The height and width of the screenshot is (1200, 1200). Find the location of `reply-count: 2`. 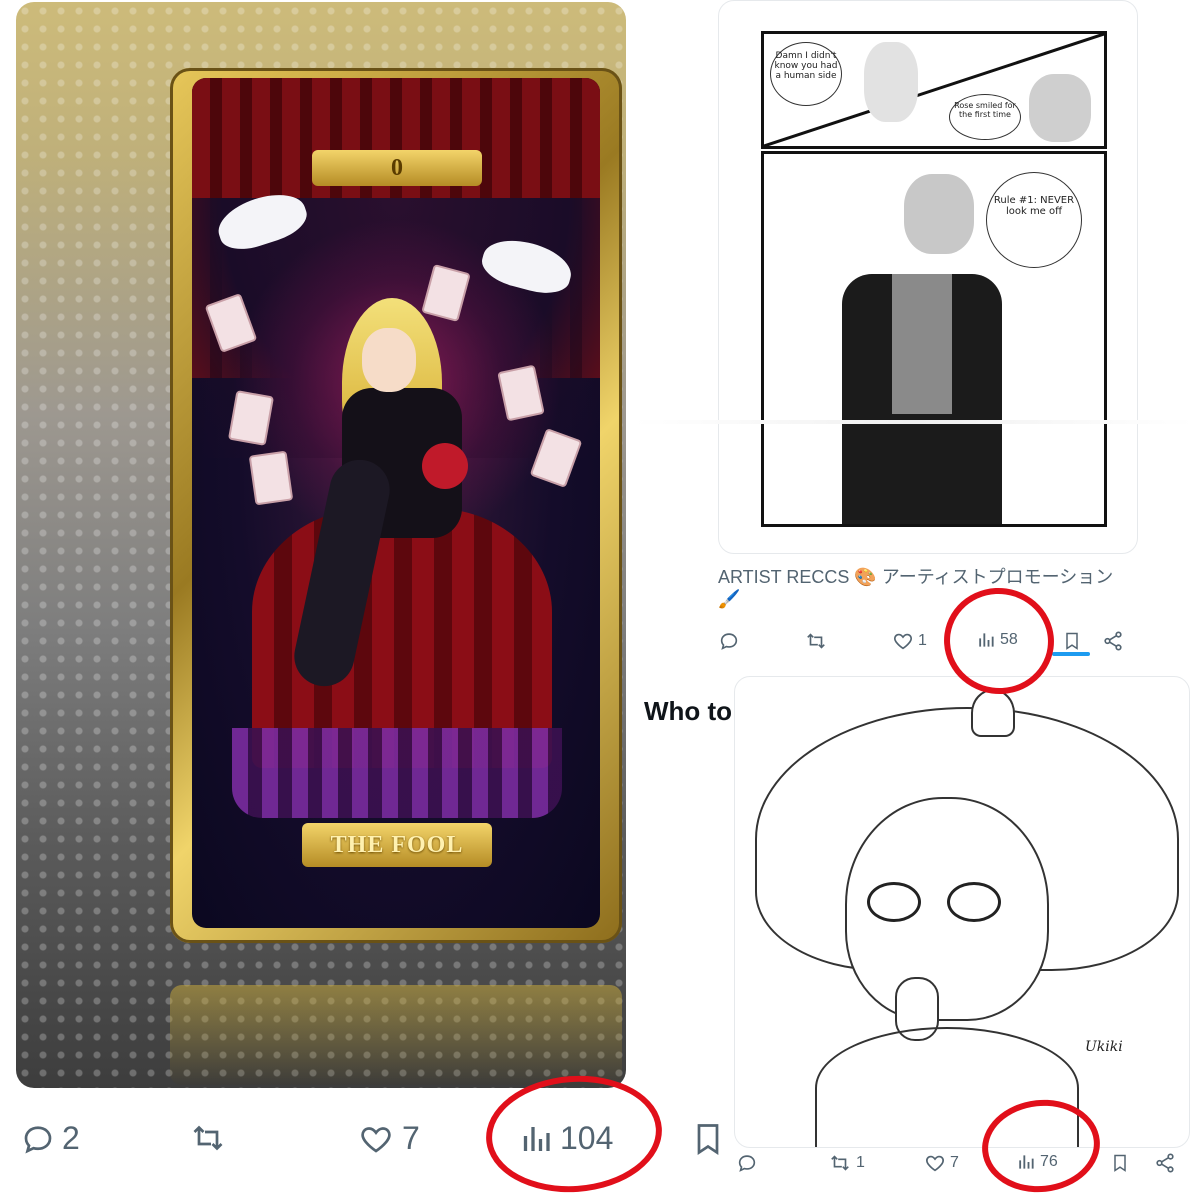

reply-count: 2 is located at coordinates (71, 1138).